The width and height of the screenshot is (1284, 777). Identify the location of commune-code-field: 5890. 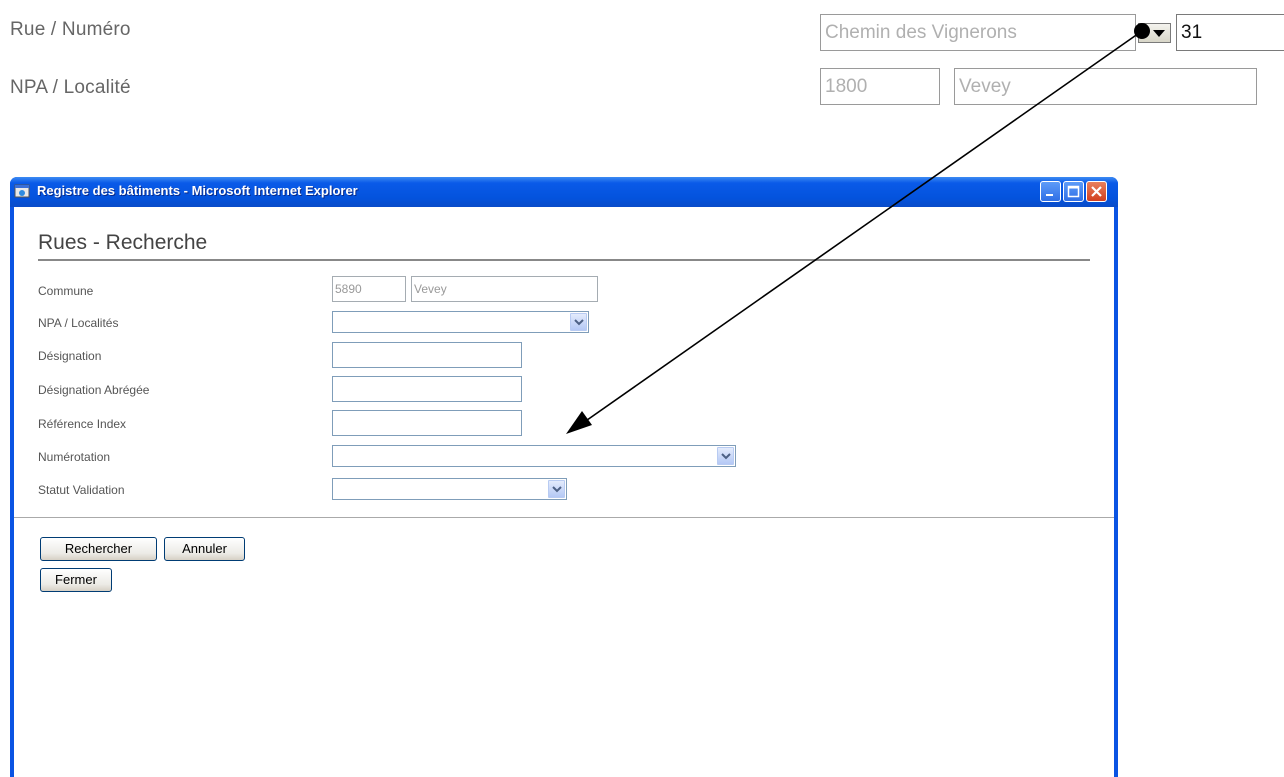
(369, 289).